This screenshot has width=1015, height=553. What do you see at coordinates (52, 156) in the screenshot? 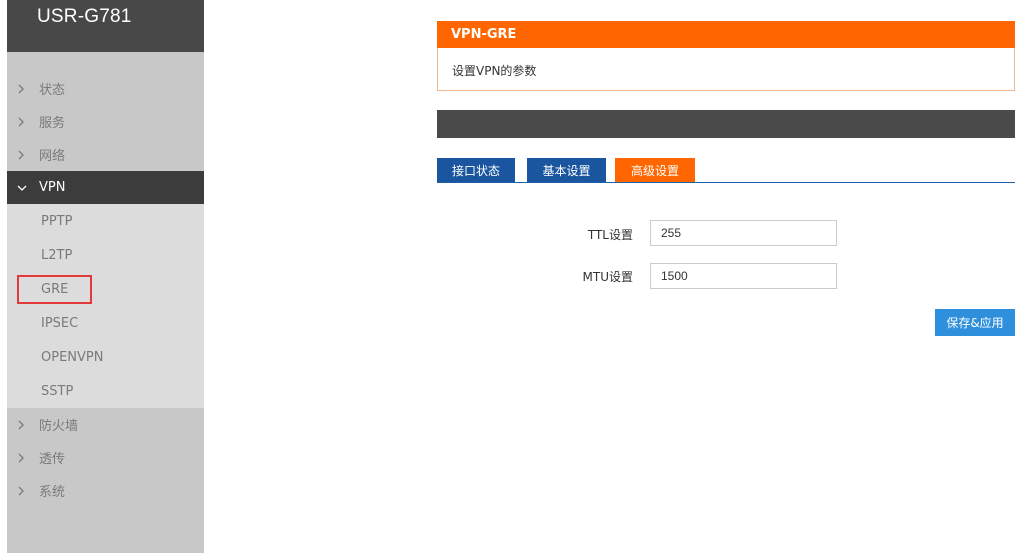
I see `sidebar-item-label: 网络` at bounding box center [52, 156].